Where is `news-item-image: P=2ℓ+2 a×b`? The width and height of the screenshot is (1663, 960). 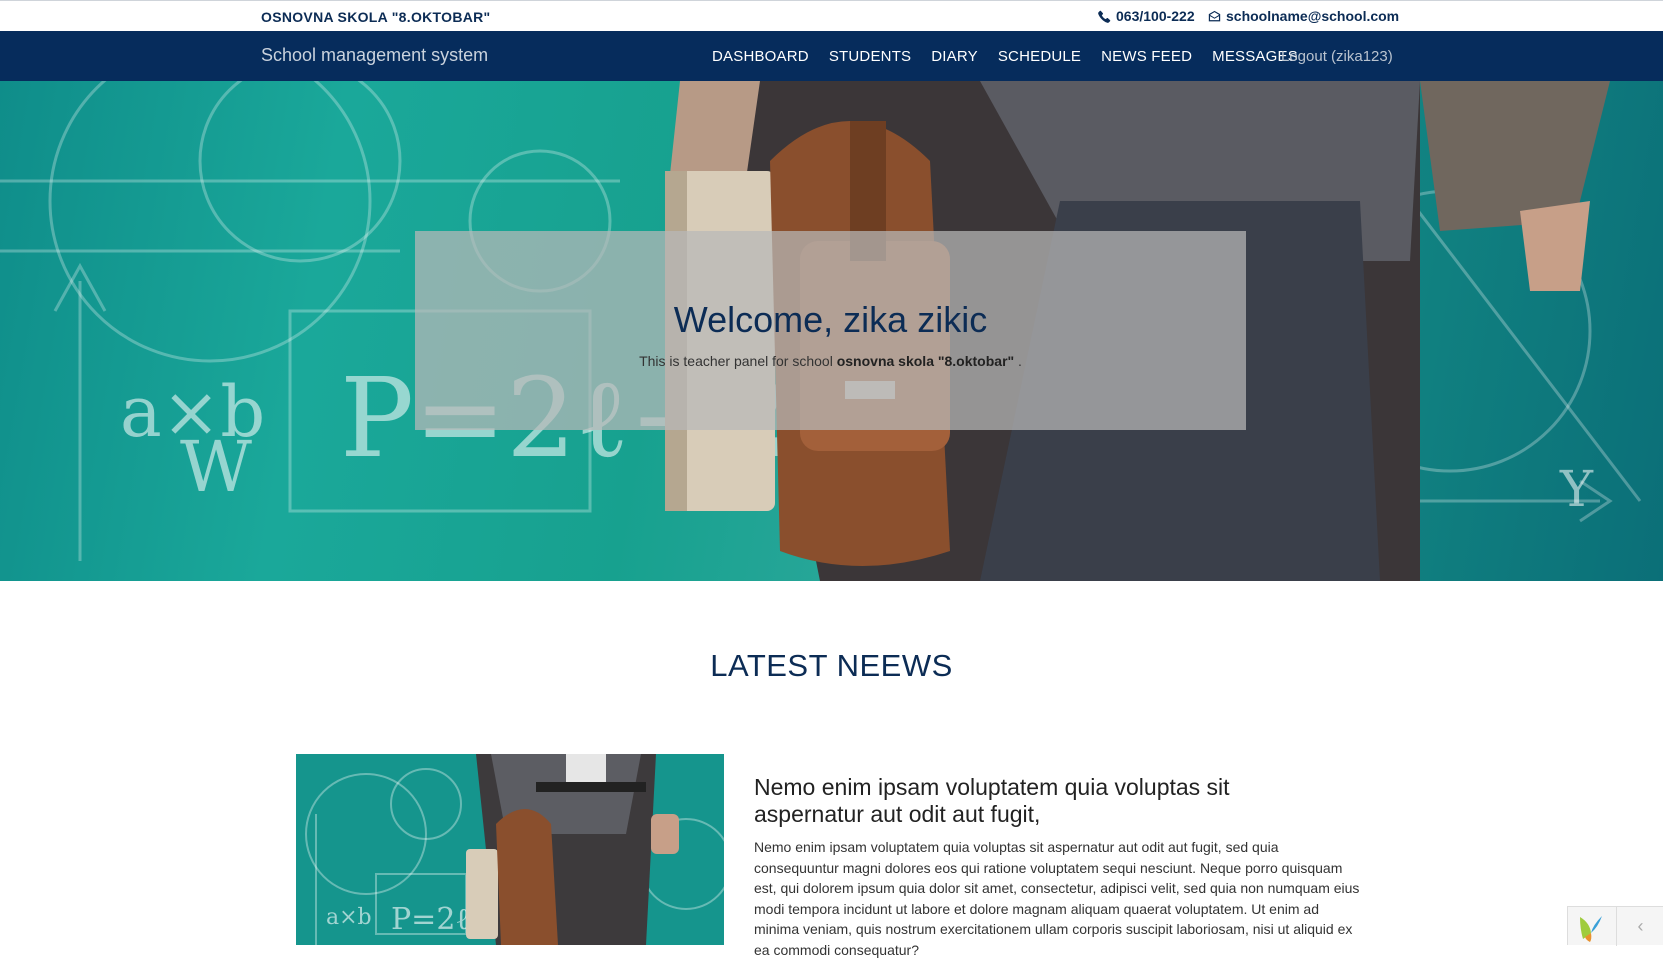
news-item-image: P=2ℓ+2 a×b is located at coordinates (510, 849).